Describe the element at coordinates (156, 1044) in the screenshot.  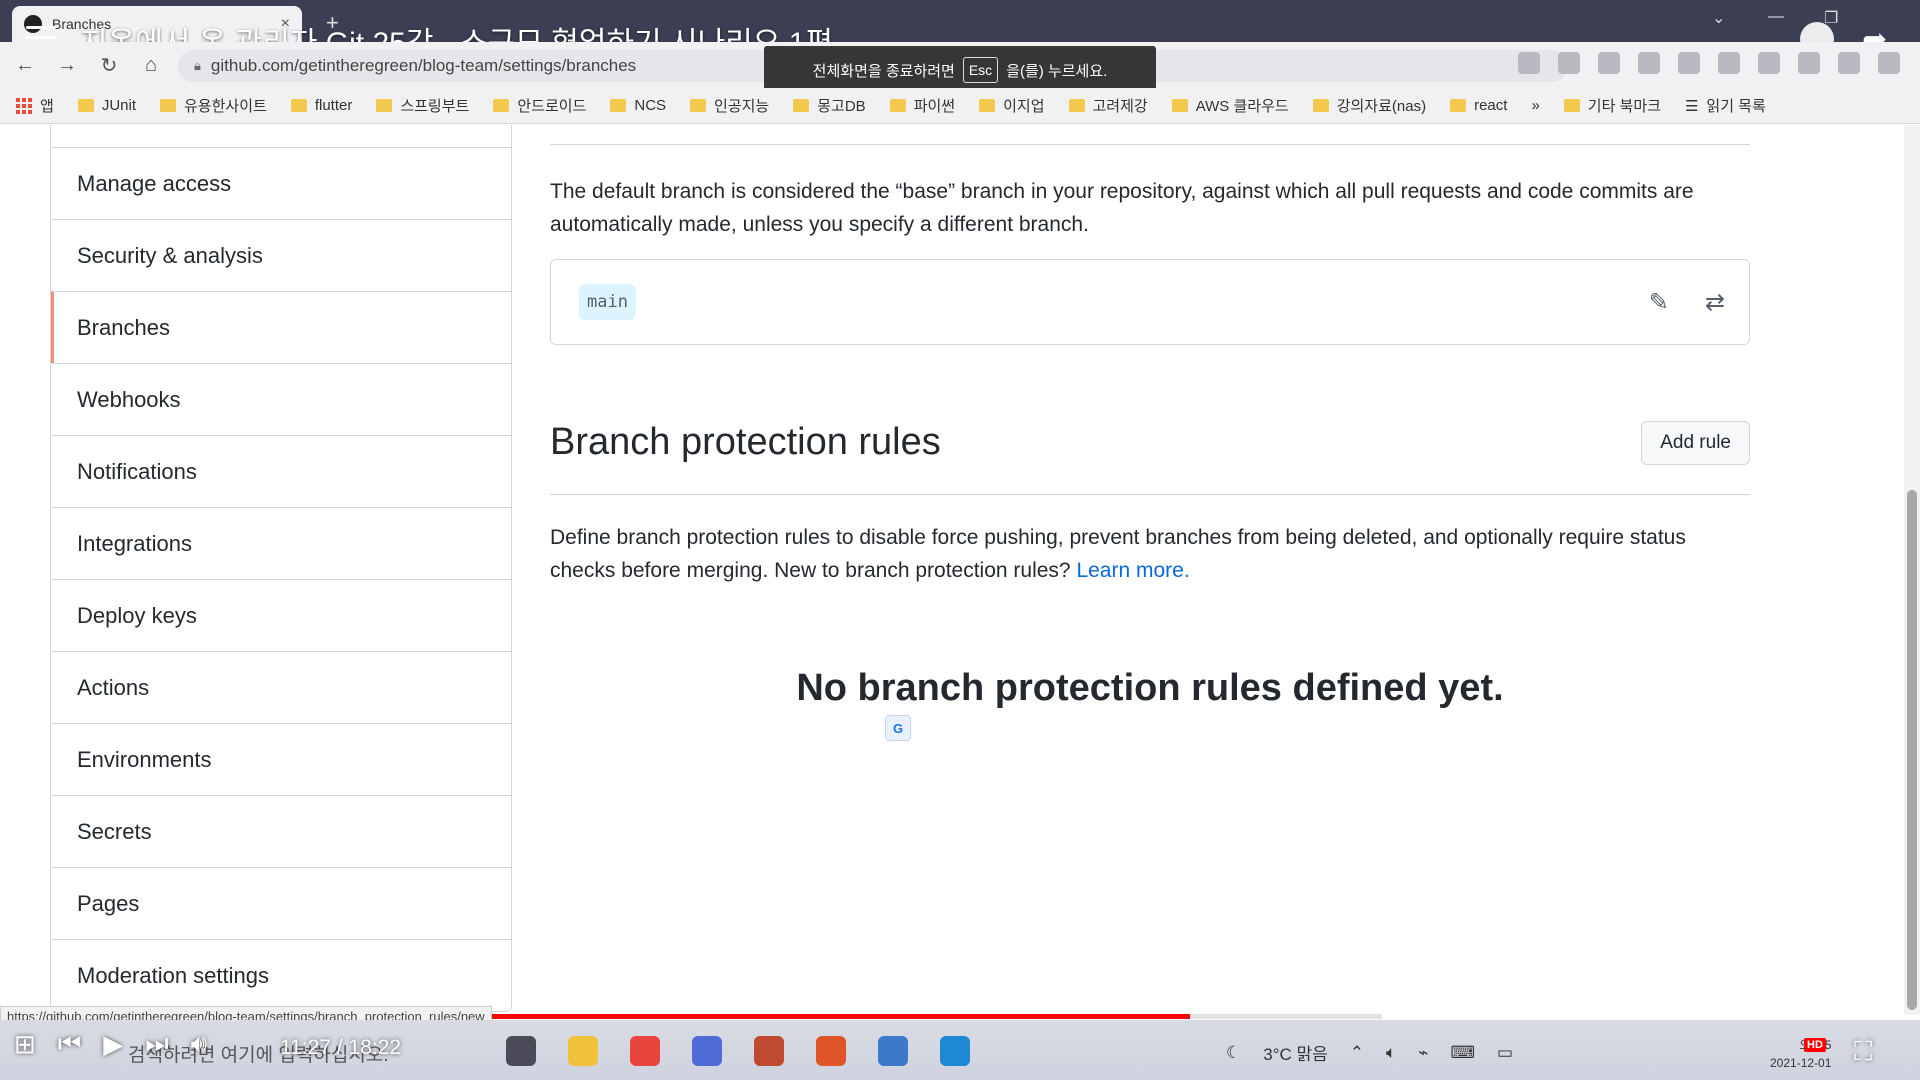
I see `next-icon: ⏭` at that location.